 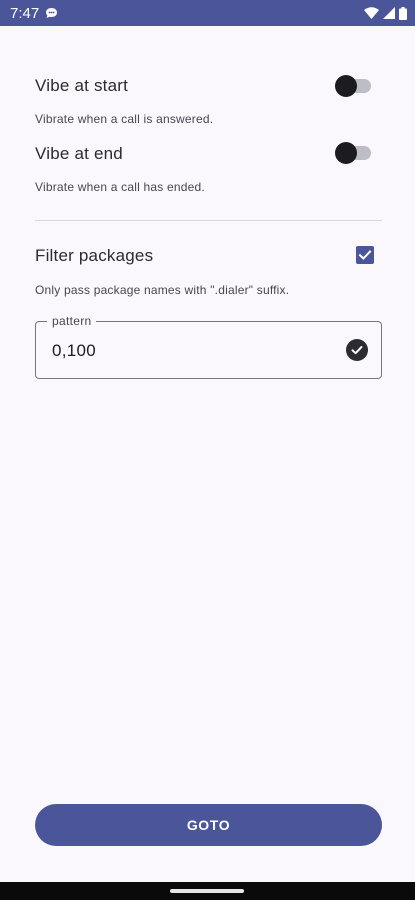 I want to click on signal-icon, so click(x=389, y=13).